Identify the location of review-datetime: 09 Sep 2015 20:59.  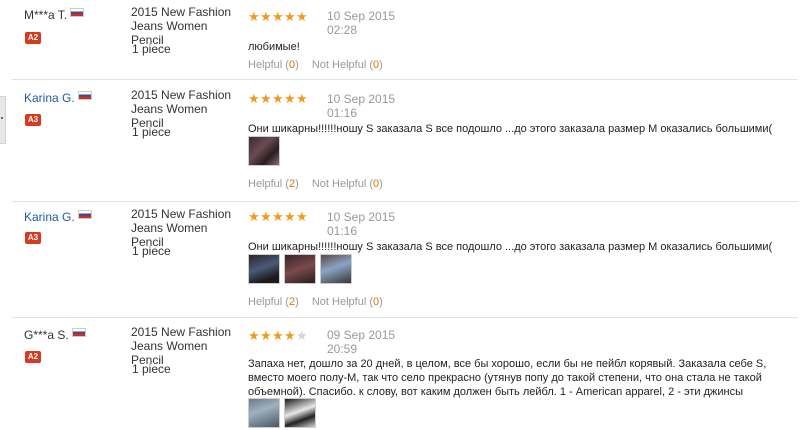
(361, 342).